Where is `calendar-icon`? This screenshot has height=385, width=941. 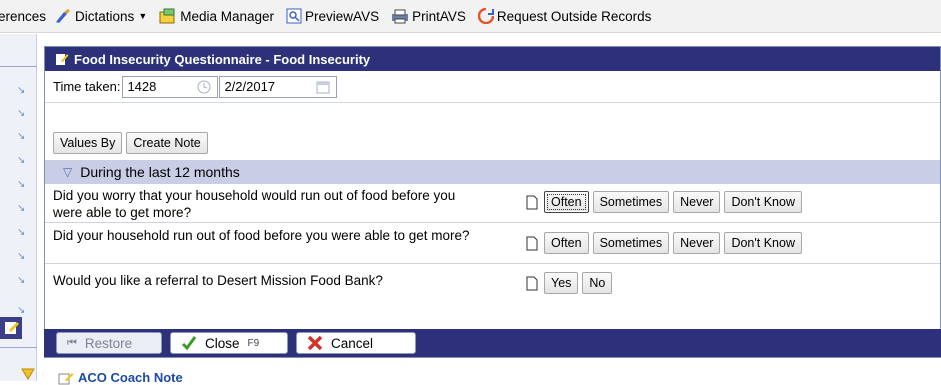 calendar-icon is located at coordinates (323, 87).